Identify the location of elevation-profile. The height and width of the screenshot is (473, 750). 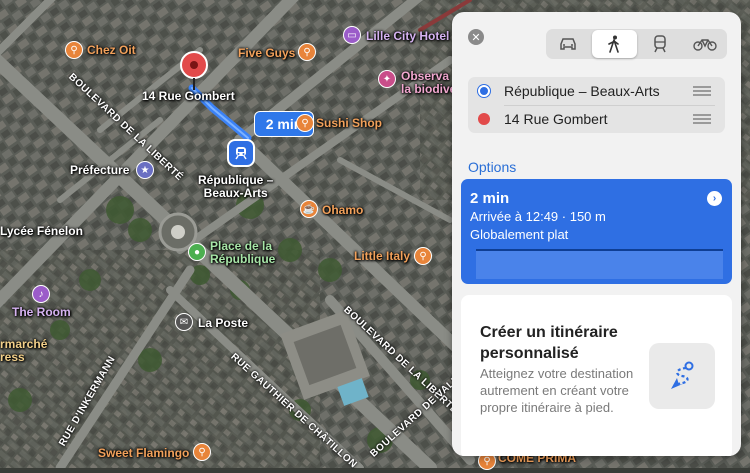
(599, 264).